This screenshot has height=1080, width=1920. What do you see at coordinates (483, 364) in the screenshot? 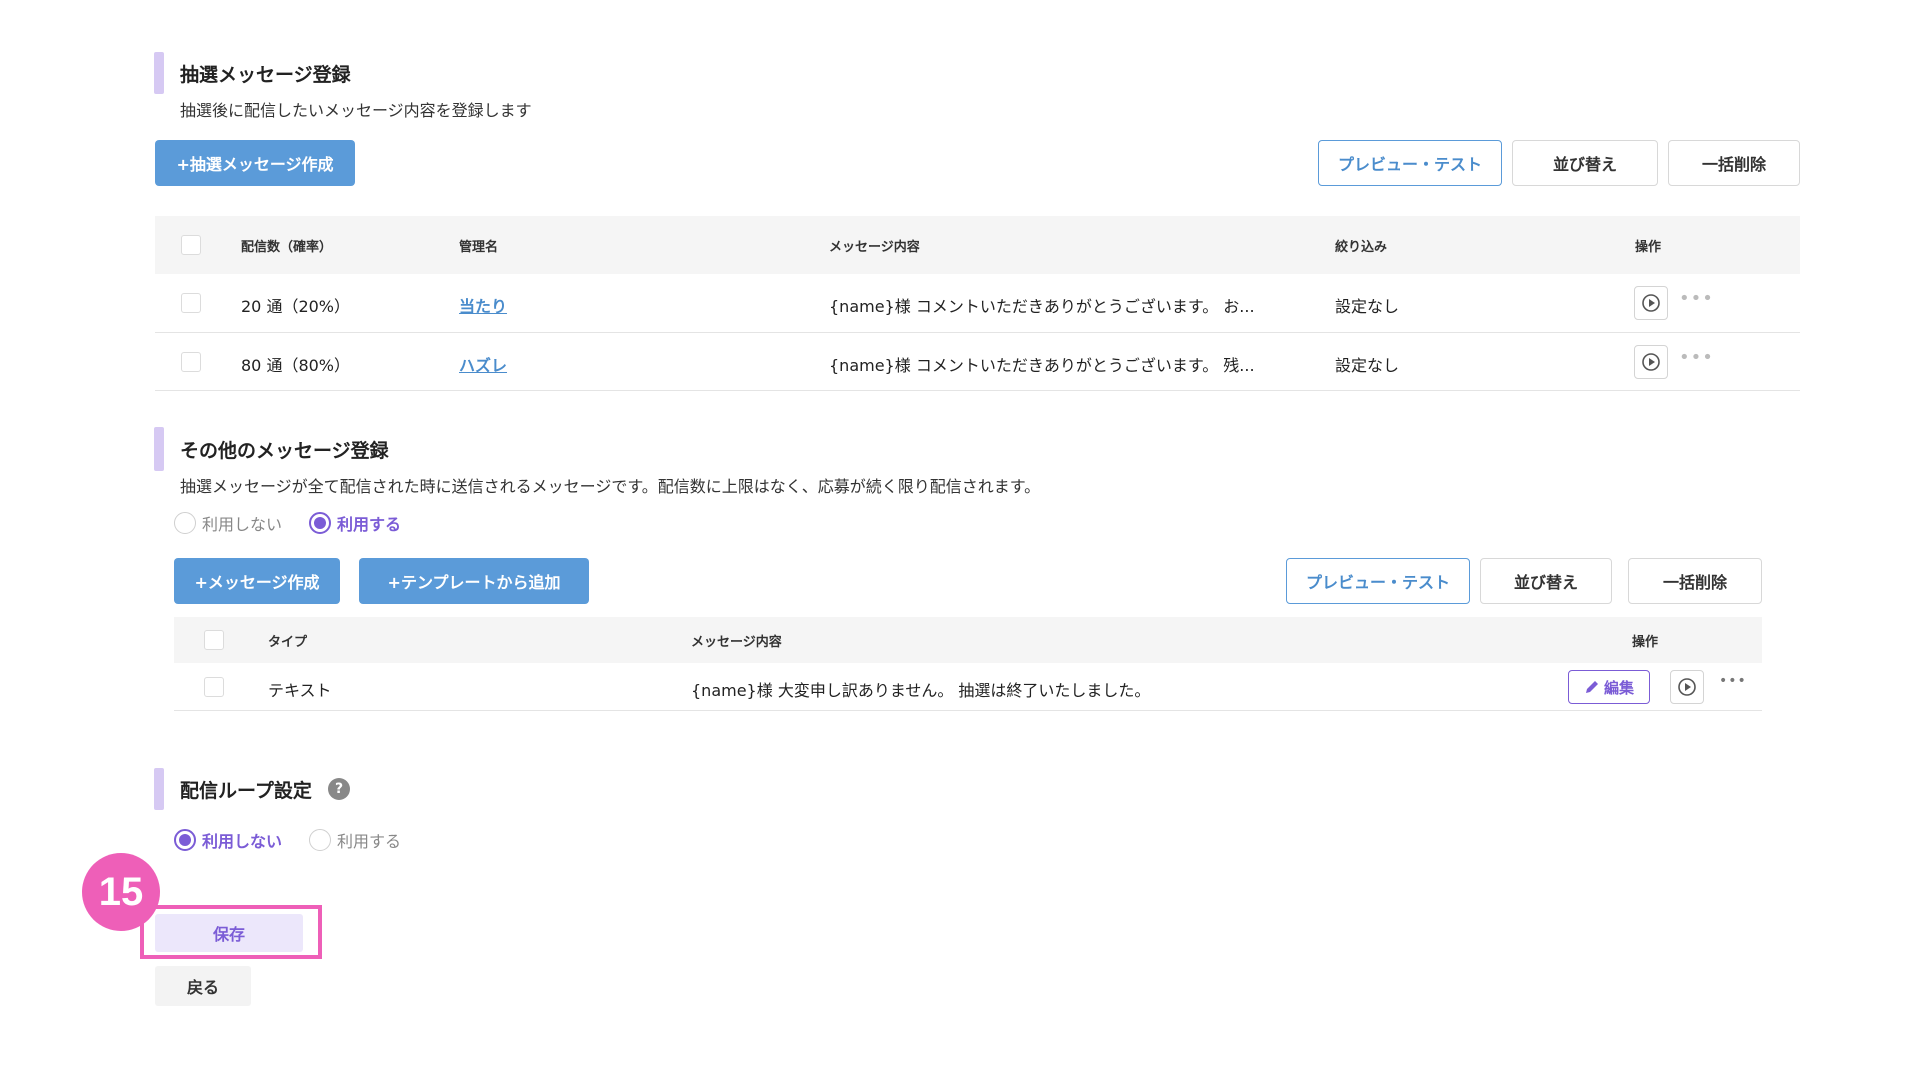
I see `message-name-link: ハズレ` at bounding box center [483, 364].